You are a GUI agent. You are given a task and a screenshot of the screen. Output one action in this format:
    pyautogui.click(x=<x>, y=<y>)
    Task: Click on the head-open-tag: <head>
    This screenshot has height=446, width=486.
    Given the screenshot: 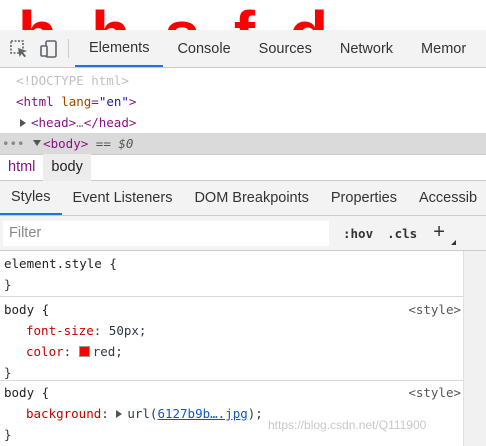 What is the action you would take?
    pyautogui.click(x=54, y=122)
    